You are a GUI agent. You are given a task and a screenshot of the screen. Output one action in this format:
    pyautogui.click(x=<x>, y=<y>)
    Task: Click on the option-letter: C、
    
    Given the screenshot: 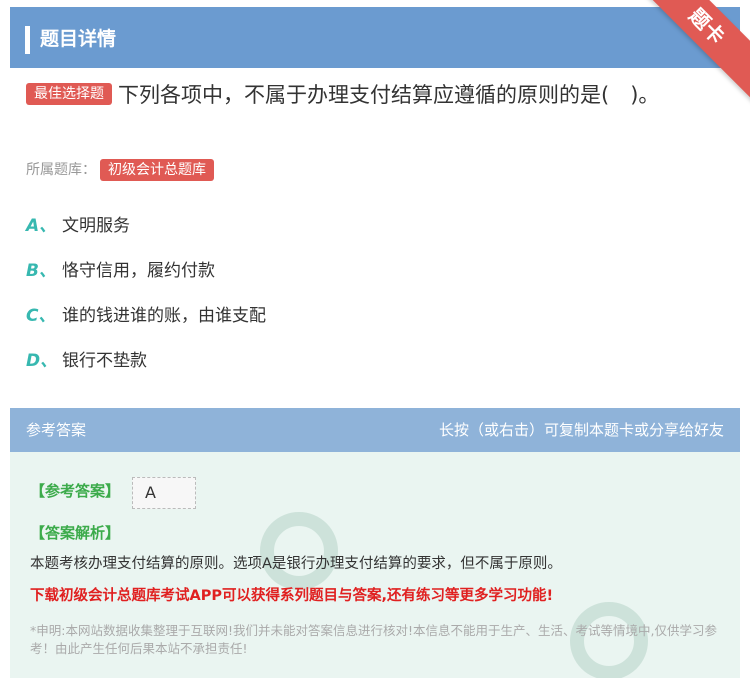 What is the action you would take?
    pyautogui.click(x=41, y=316)
    